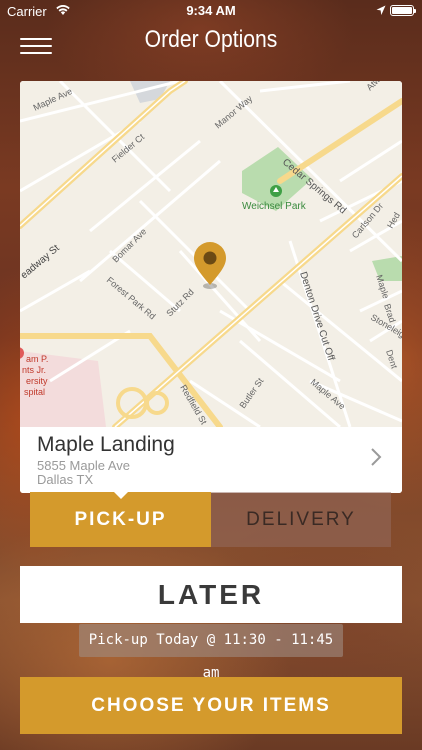  I want to click on tab-pickup-label: PICK-UP, so click(120, 519).